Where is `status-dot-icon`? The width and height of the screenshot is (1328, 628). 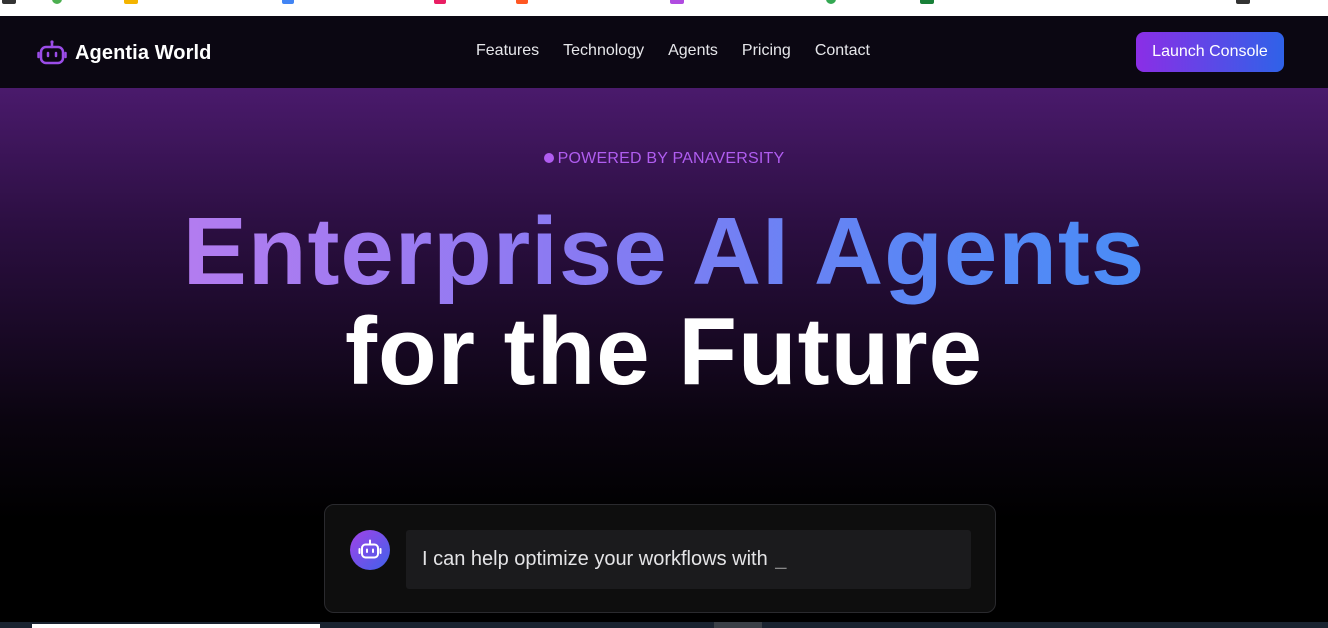
status-dot-icon is located at coordinates (548, 158).